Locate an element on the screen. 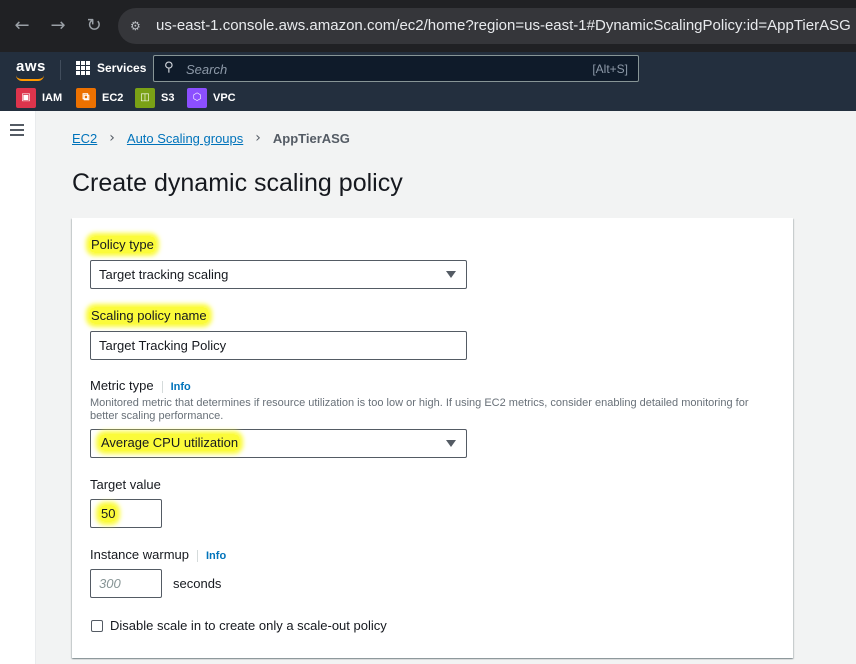 This screenshot has height=664, width=856. vpc-icon: ⬡ is located at coordinates (197, 98).